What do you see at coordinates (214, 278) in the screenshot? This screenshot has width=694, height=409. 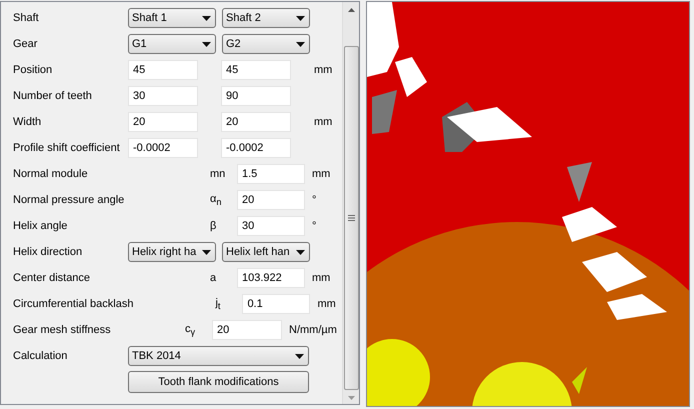 I see `symbol-label: a` at bounding box center [214, 278].